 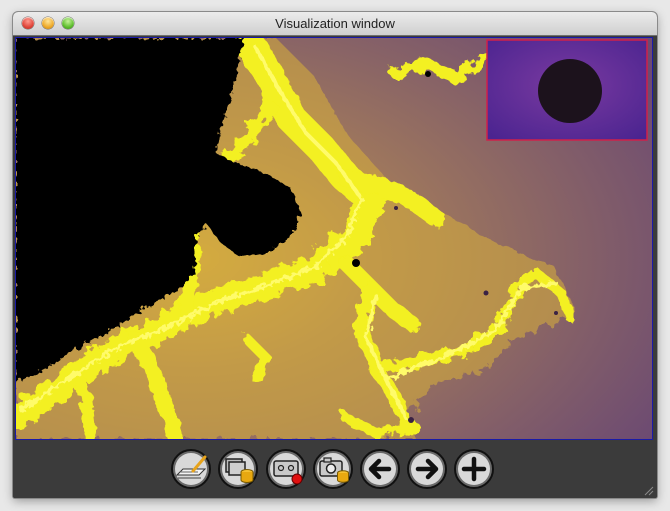 I want to click on hand-drawing-icon, so click(x=191, y=469).